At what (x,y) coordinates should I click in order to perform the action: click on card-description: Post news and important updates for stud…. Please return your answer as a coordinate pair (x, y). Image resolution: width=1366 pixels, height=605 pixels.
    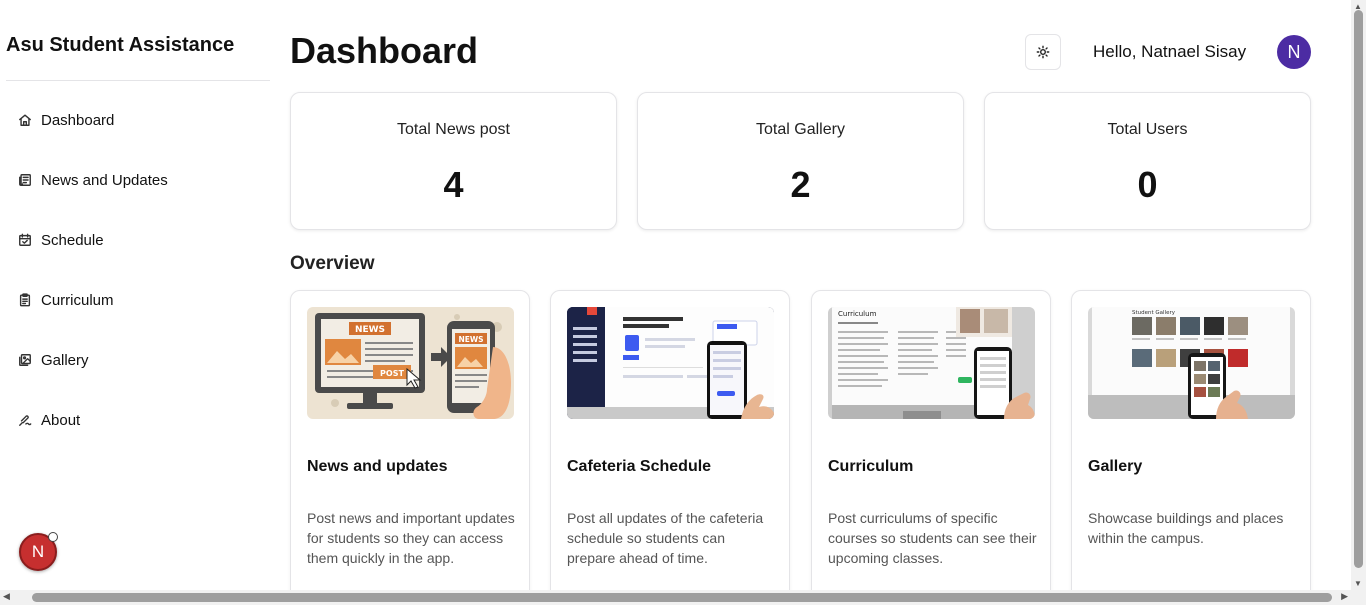
    Looking at the image, I should click on (411, 538).